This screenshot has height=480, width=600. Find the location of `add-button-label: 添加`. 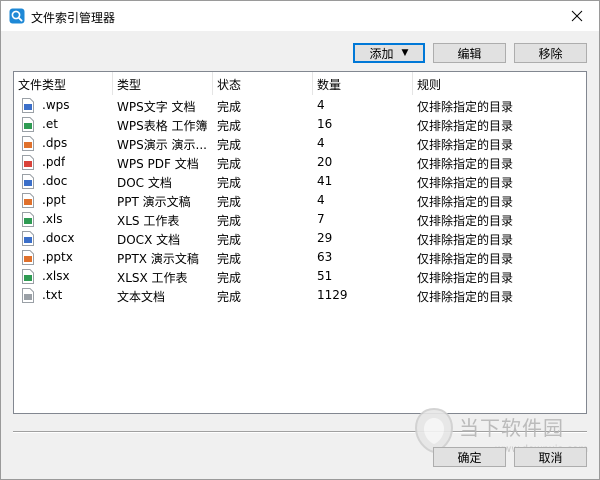

add-button-label: 添加 is located at coordinates (381, 53).